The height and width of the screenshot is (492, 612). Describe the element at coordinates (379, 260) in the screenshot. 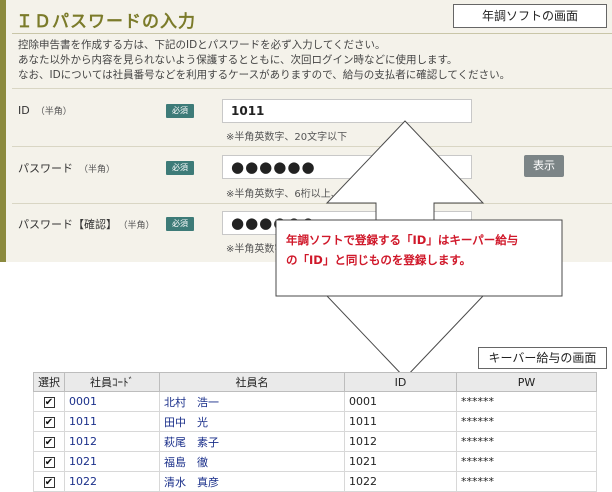

I see `callout-line-2: の「ID」と同じものを登録します。` at that location.